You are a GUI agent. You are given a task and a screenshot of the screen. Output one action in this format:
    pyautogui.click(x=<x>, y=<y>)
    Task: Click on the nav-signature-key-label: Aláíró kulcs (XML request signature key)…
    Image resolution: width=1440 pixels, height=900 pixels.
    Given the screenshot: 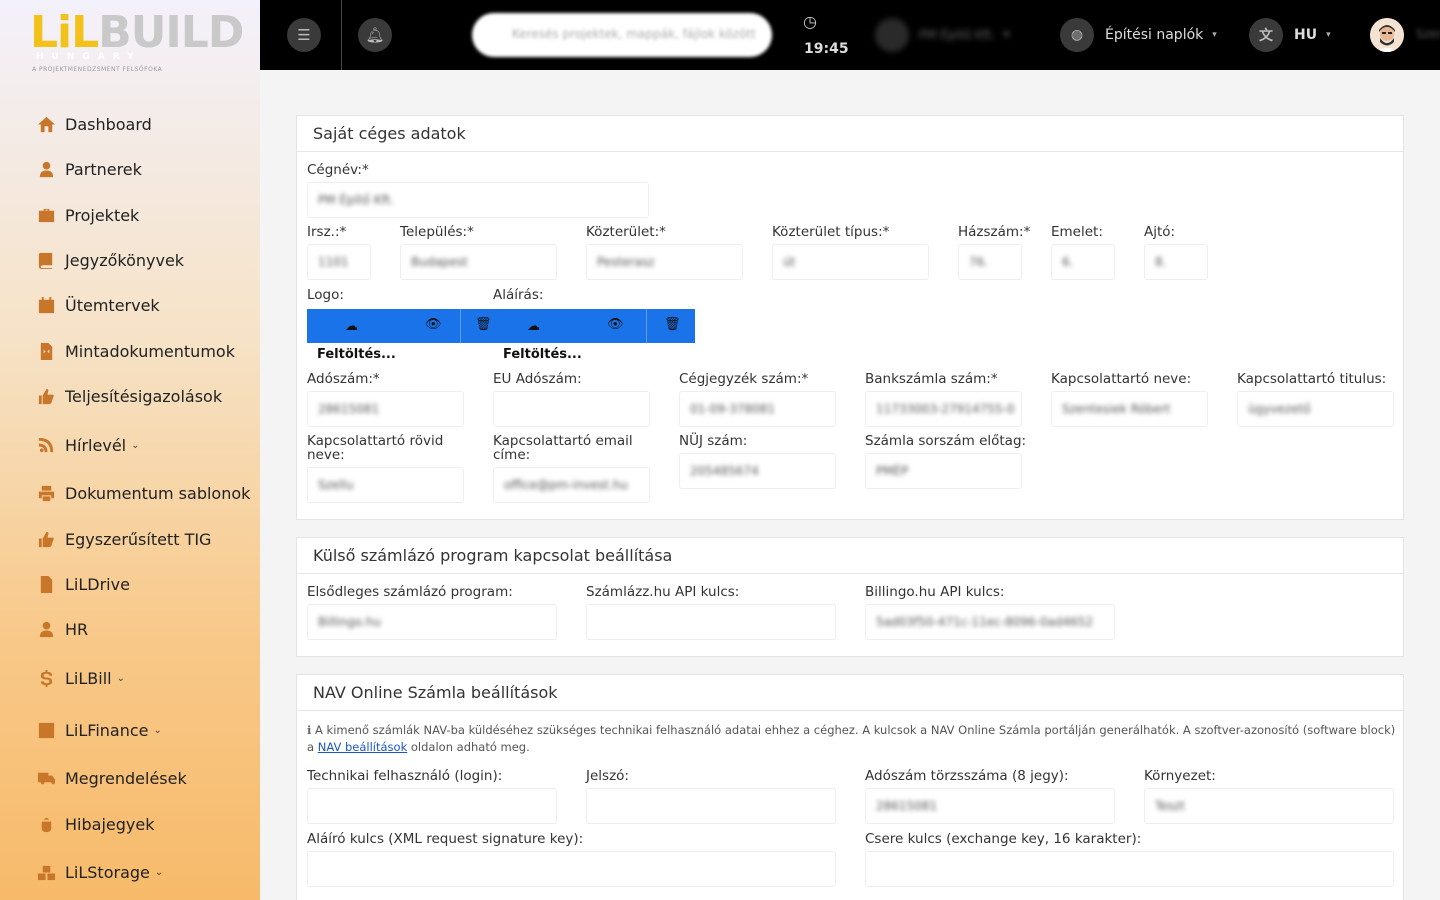 What is the action you would take?
    pyautogui.click(x=445, y=839)
    